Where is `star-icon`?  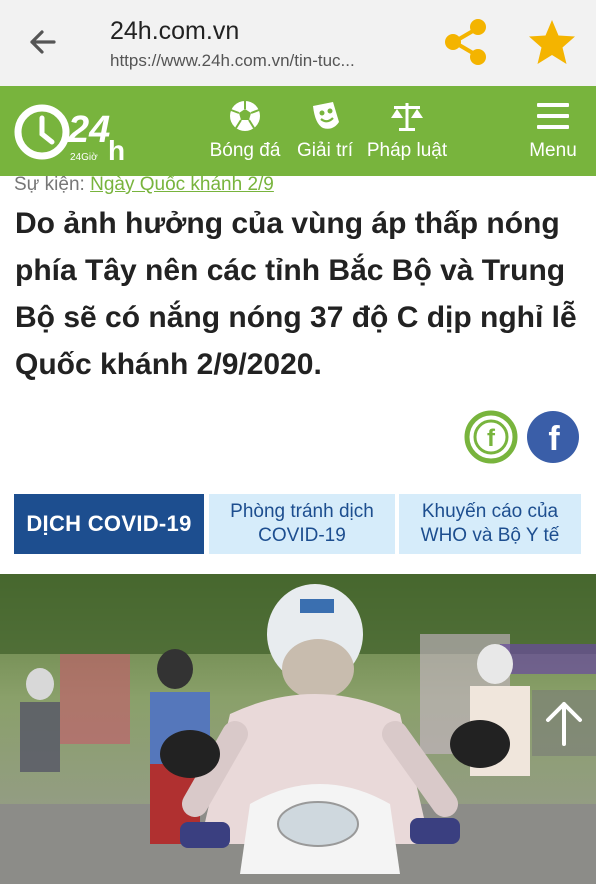
star-icon is located at coordinates (552, 43).